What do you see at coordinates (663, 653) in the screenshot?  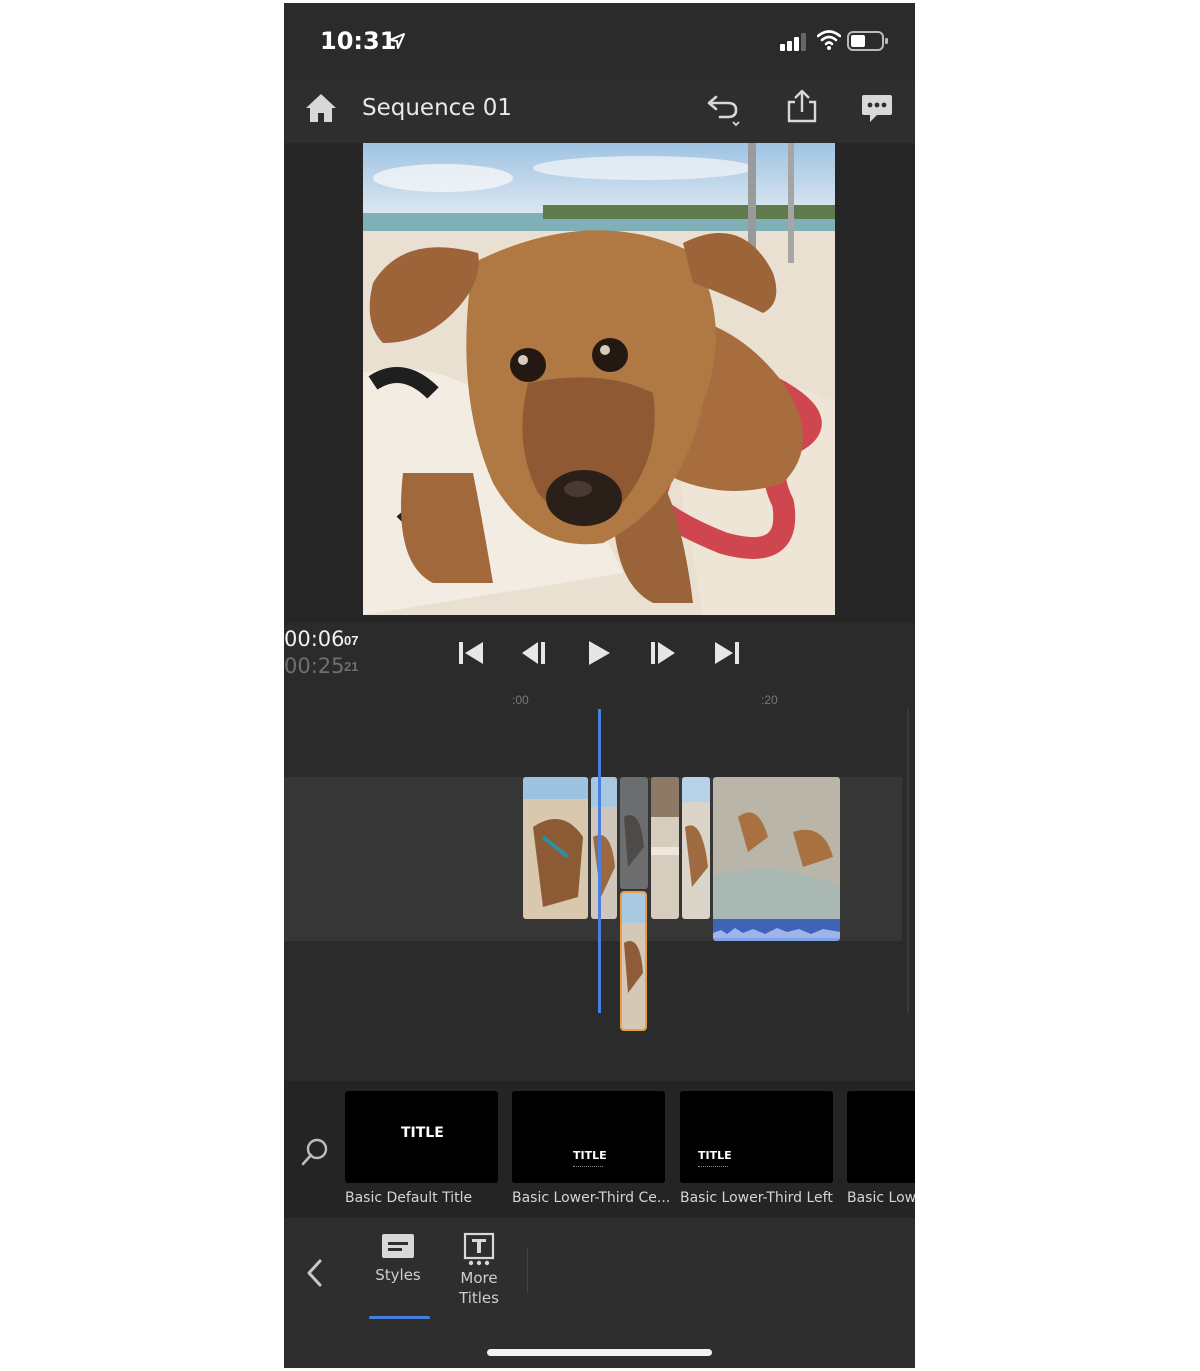 I see `step-forward-icon` at bounding box center [663, 653].